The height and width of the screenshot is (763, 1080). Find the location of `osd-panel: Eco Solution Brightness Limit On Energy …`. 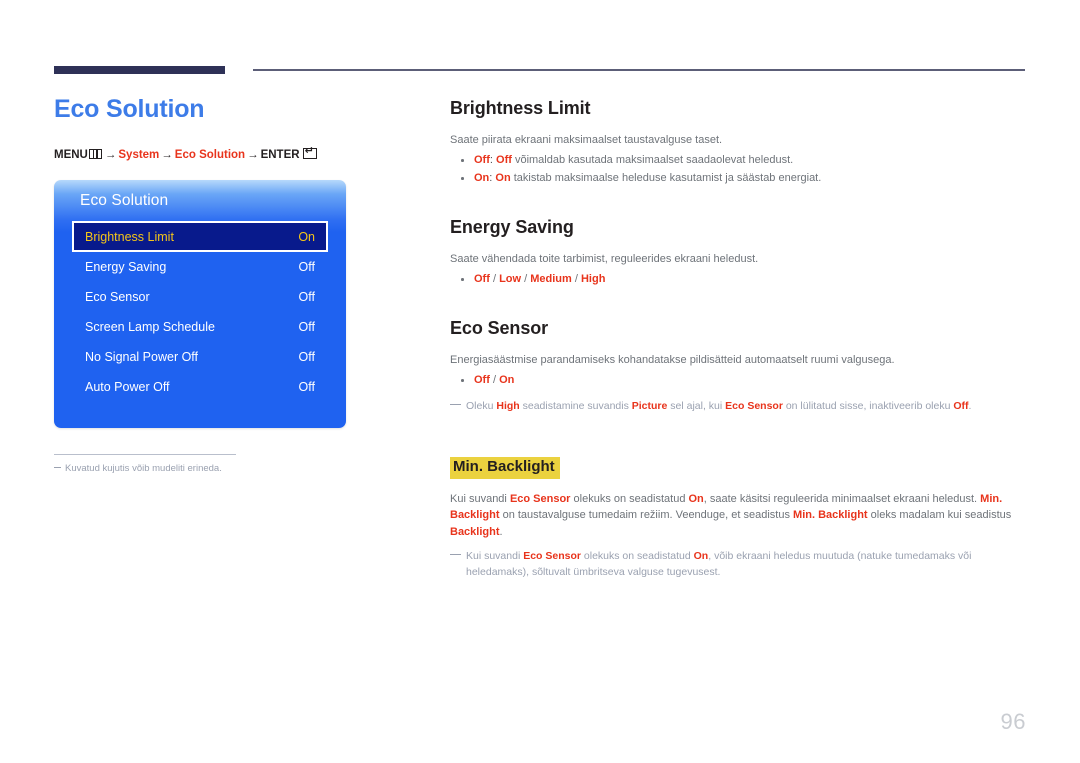

osd-panel: Eco Solution Brightness Limit On Energy … is located at coordinates (200, 304).